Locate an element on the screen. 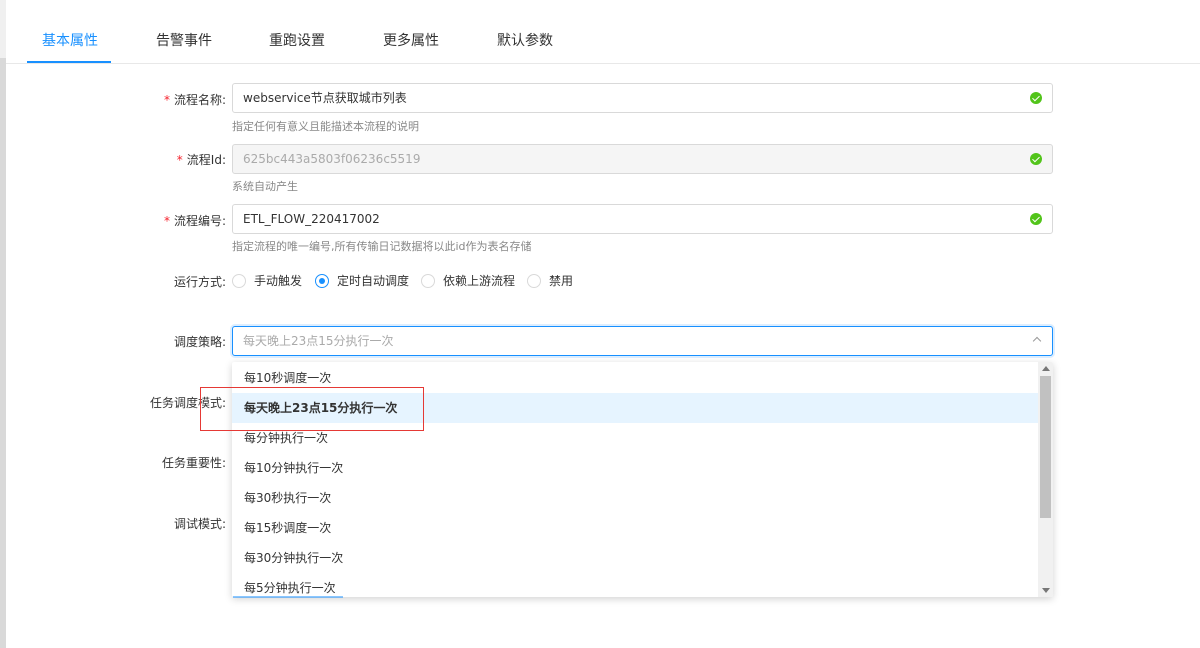  active-tab-indicator is located at coordinates (69, 62).